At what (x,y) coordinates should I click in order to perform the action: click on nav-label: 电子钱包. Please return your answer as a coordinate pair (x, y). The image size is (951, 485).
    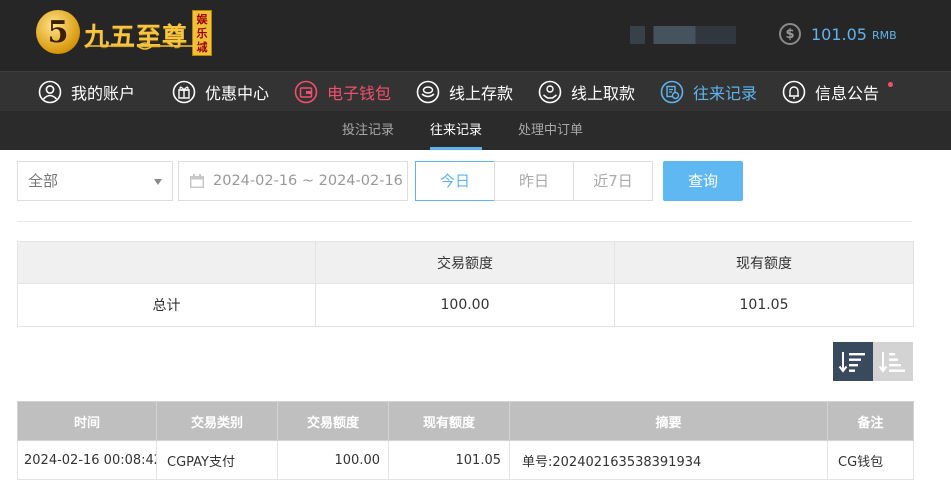
    Looking at the image, I should click on (359, 93).